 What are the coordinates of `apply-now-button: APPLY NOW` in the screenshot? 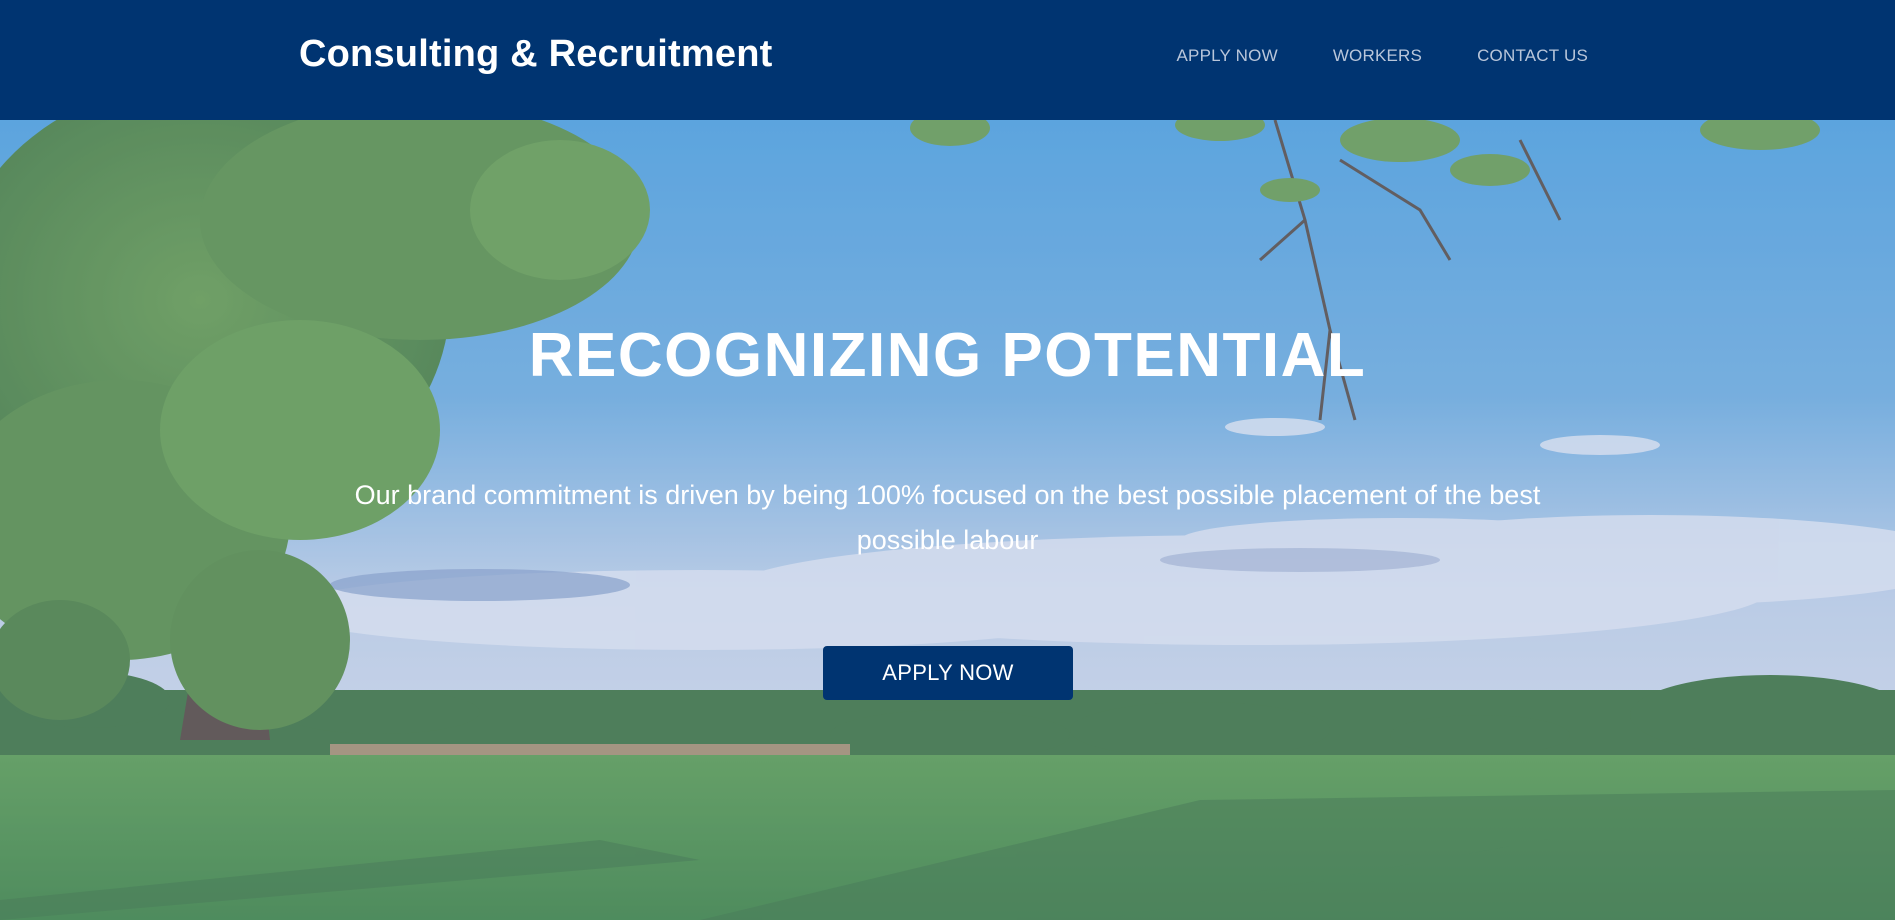 It's located at (948, 673).